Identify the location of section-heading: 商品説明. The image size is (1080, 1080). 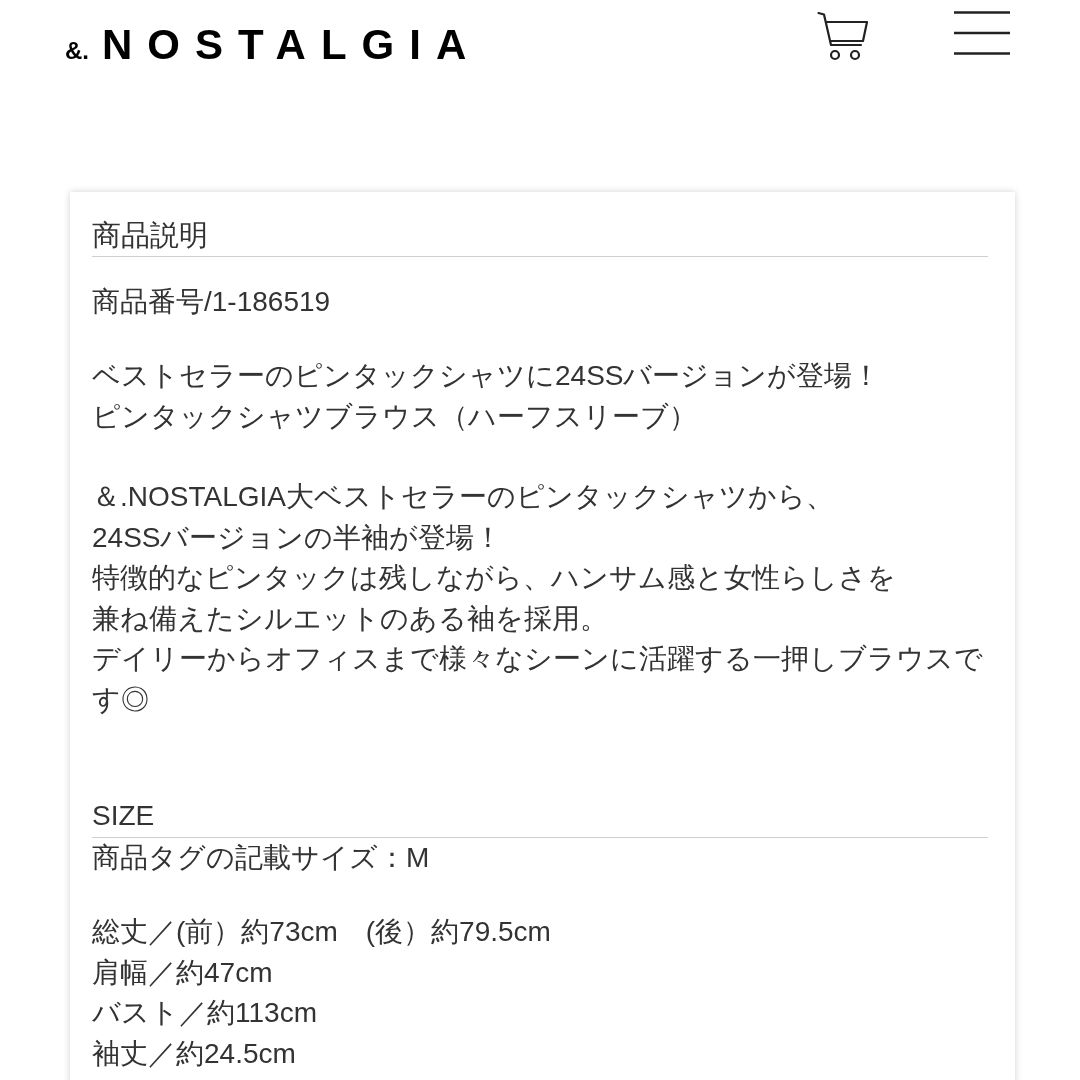
(150, 235).